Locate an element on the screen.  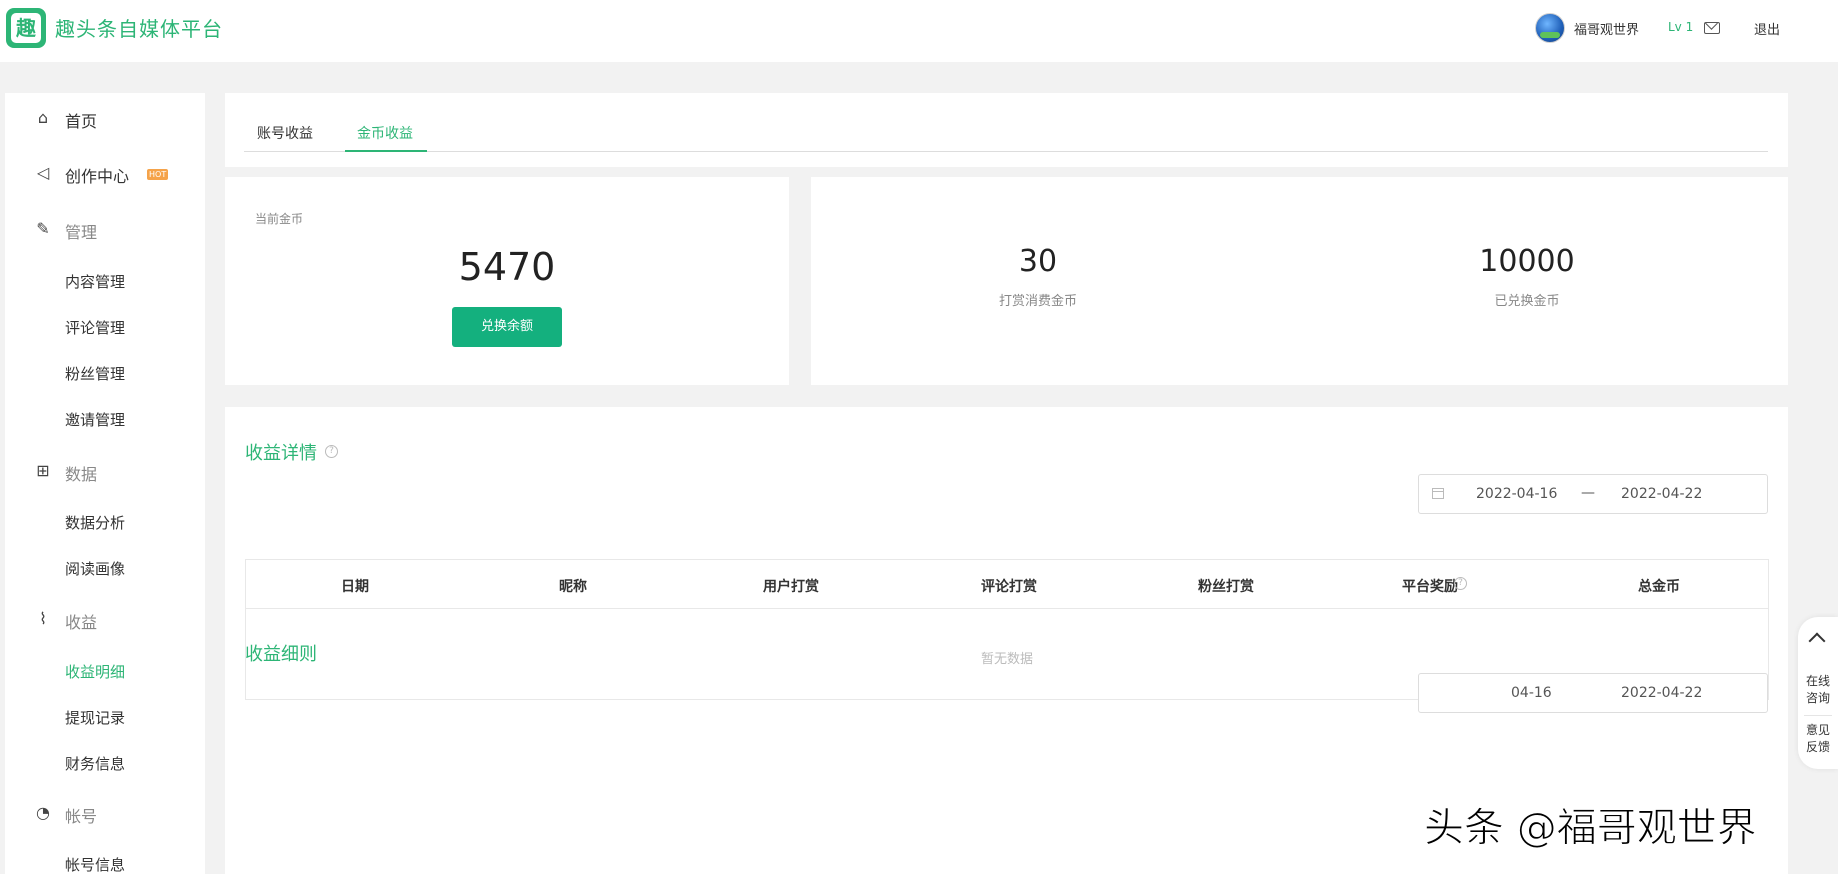
current-coins-value: 5470 is located at coordinates (507, 267).